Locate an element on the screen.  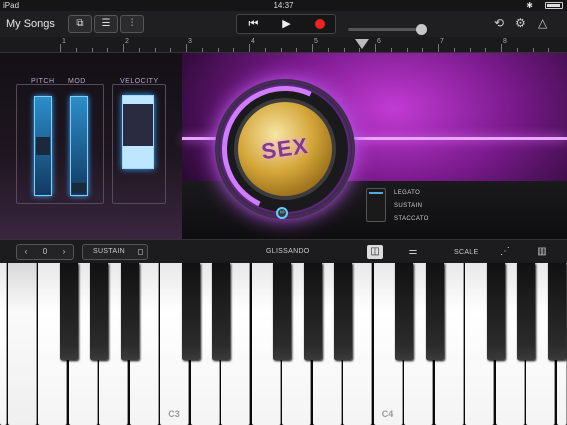
bluetooth-icon: ✱ is located at coordinates (529, 5).